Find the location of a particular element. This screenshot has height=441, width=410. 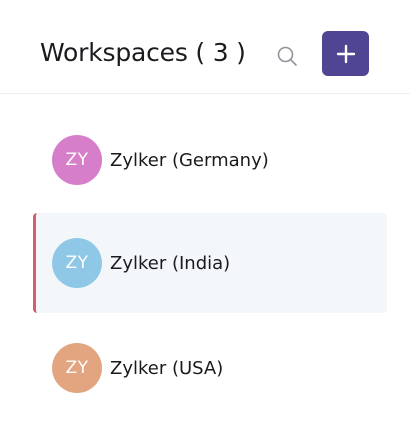

workspace-name: Zylker (India) is located at coordinates (170, 263).